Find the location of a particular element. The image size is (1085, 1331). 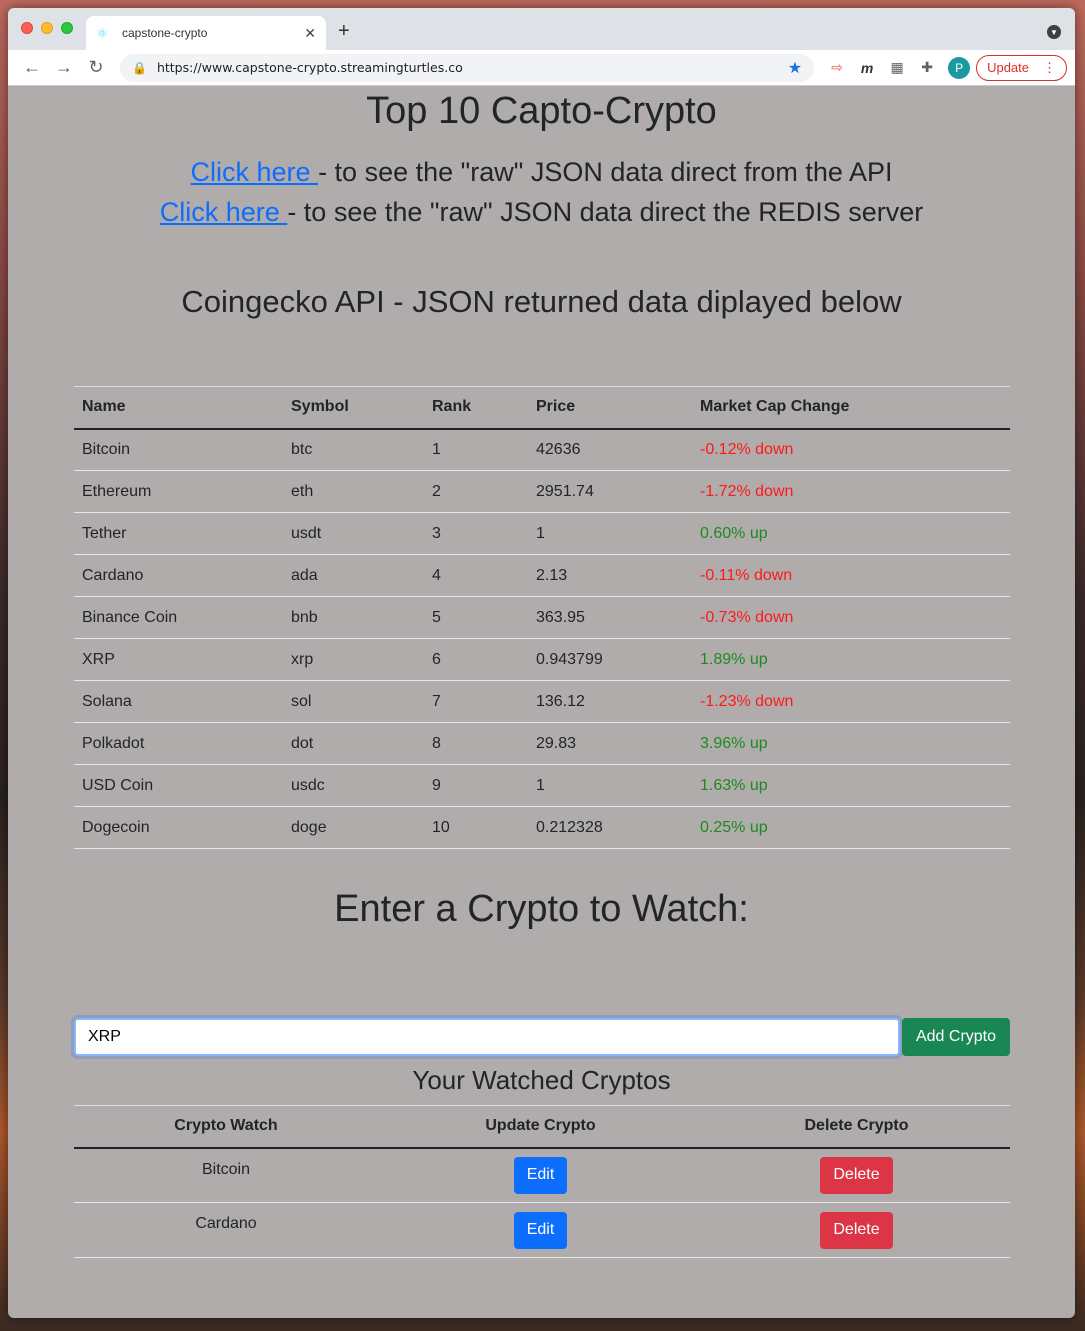

cell-symbol: sol is located at coordinates (353, 701).